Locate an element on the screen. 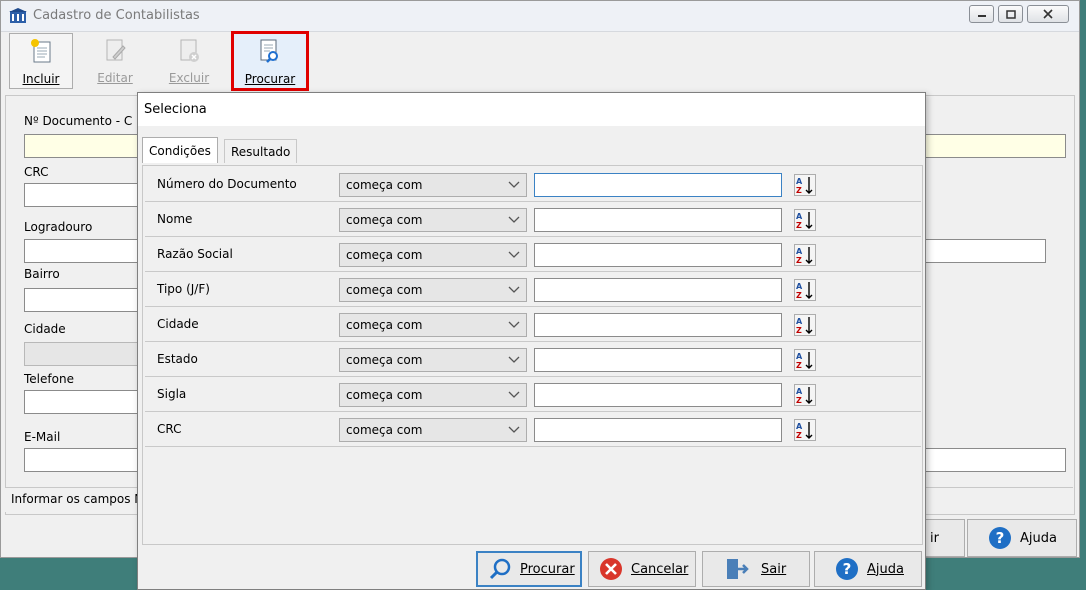 The width and height of the screenshot is (1086, 590). logradouro-label: Logradouro is located at coordinates (58, 227).